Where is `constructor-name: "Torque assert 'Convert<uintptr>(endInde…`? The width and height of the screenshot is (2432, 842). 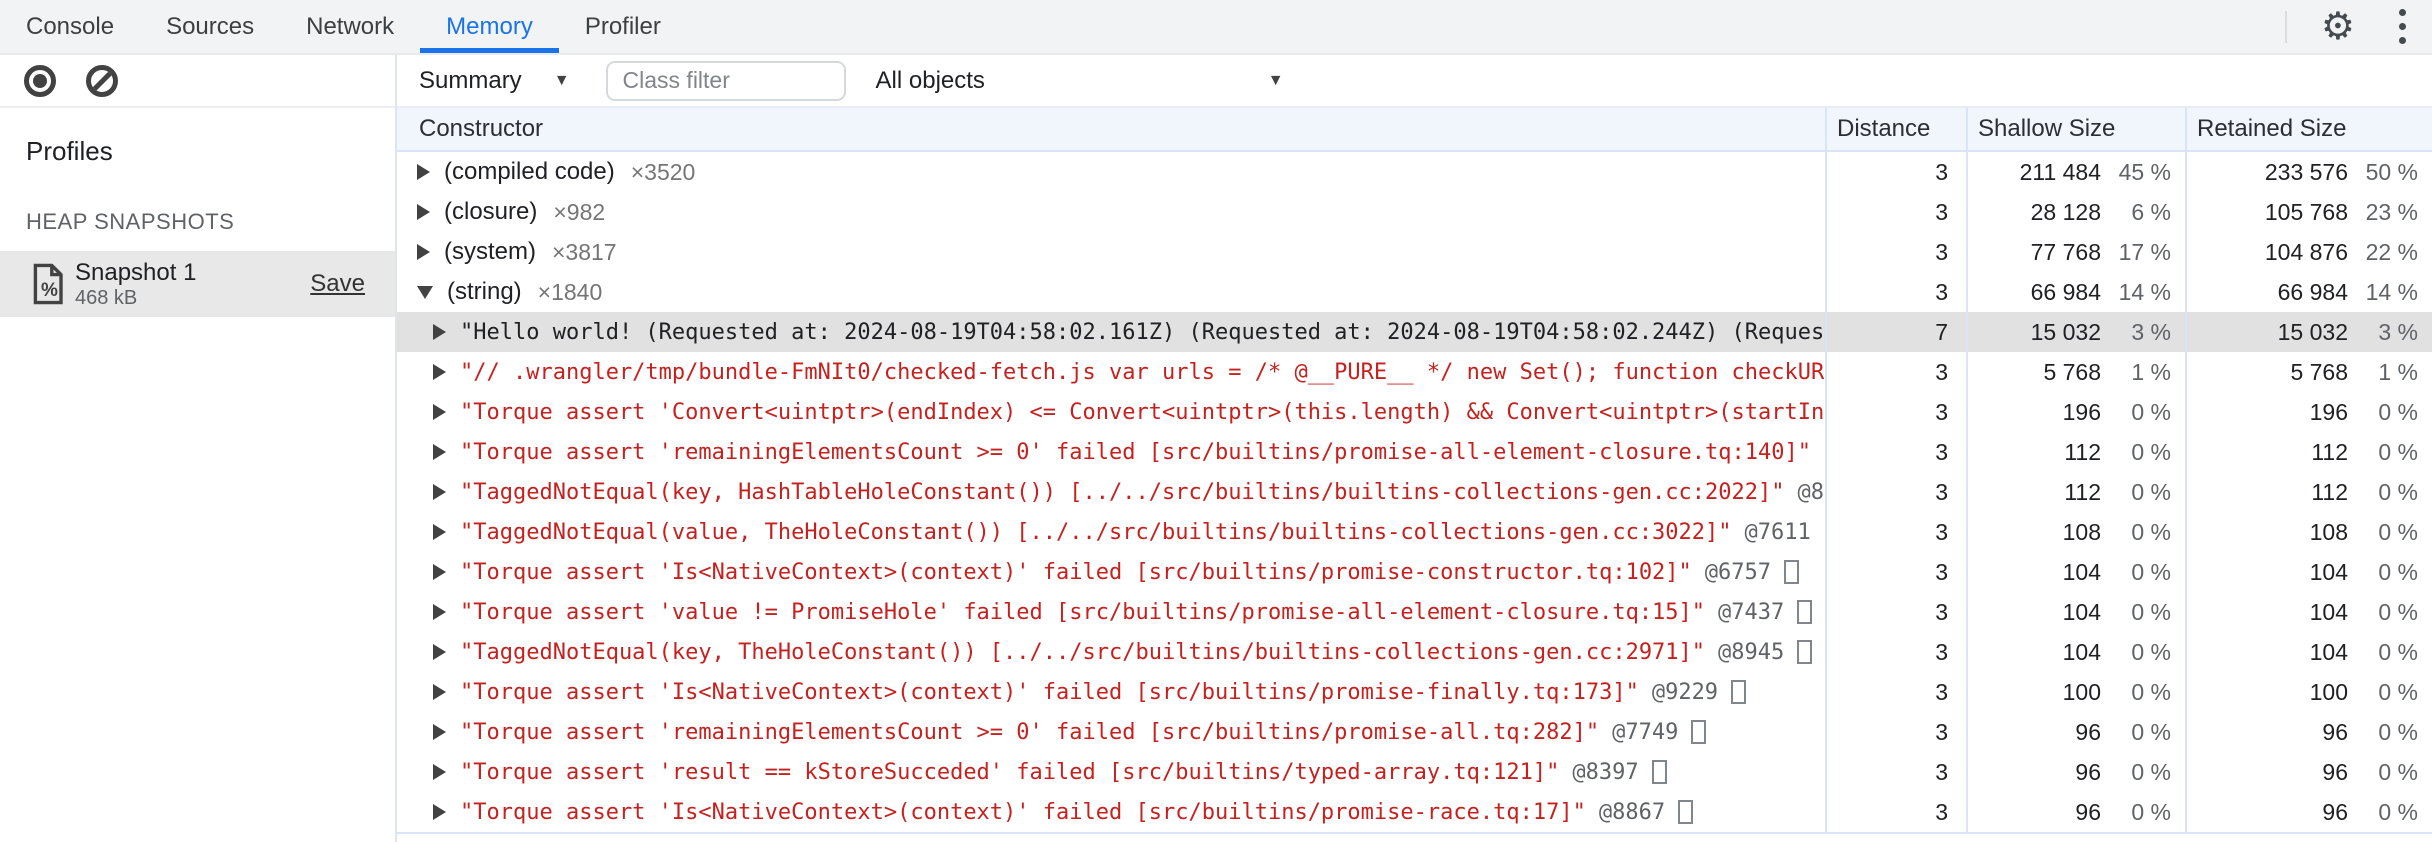 constructor-name: "Torque assert 'Convert<uintptr>(endInde… is located at coordinates (1142, 412).